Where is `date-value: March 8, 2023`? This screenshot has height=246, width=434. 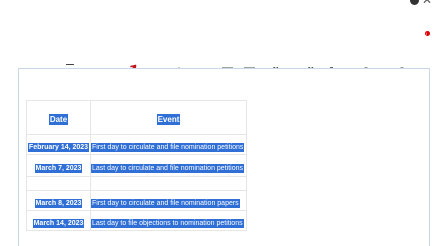
date-value: March 8, 2023 is located at coordinates (58, 203).